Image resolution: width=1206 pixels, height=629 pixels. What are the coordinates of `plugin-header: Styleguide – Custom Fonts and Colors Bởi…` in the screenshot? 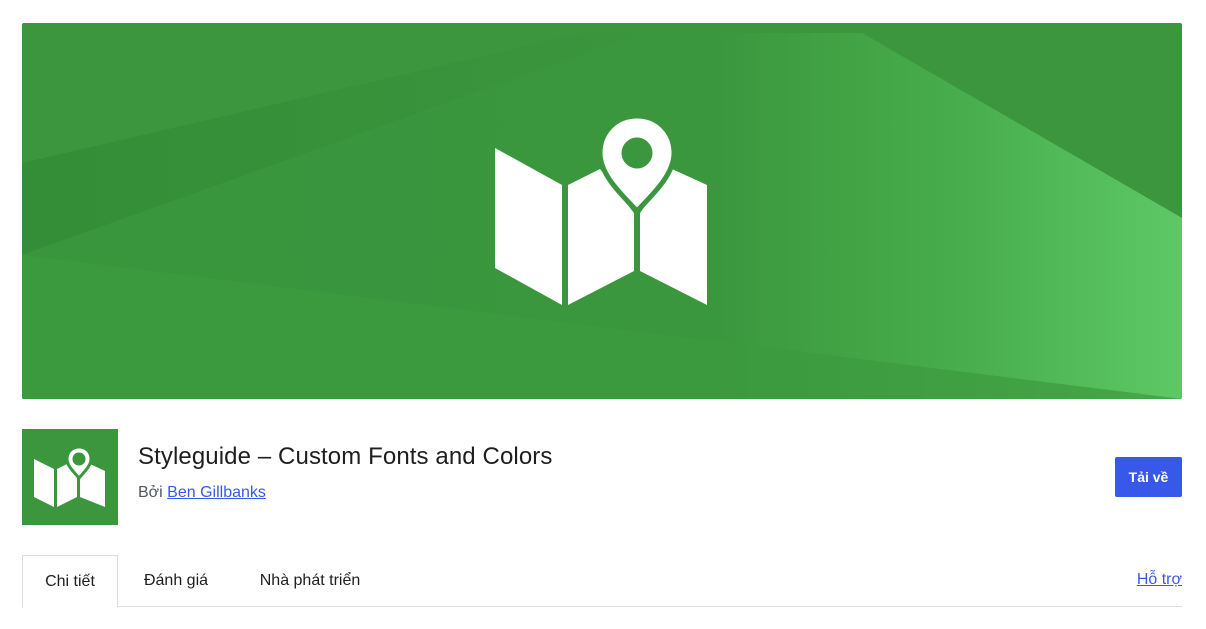 It's located at (602, 477).